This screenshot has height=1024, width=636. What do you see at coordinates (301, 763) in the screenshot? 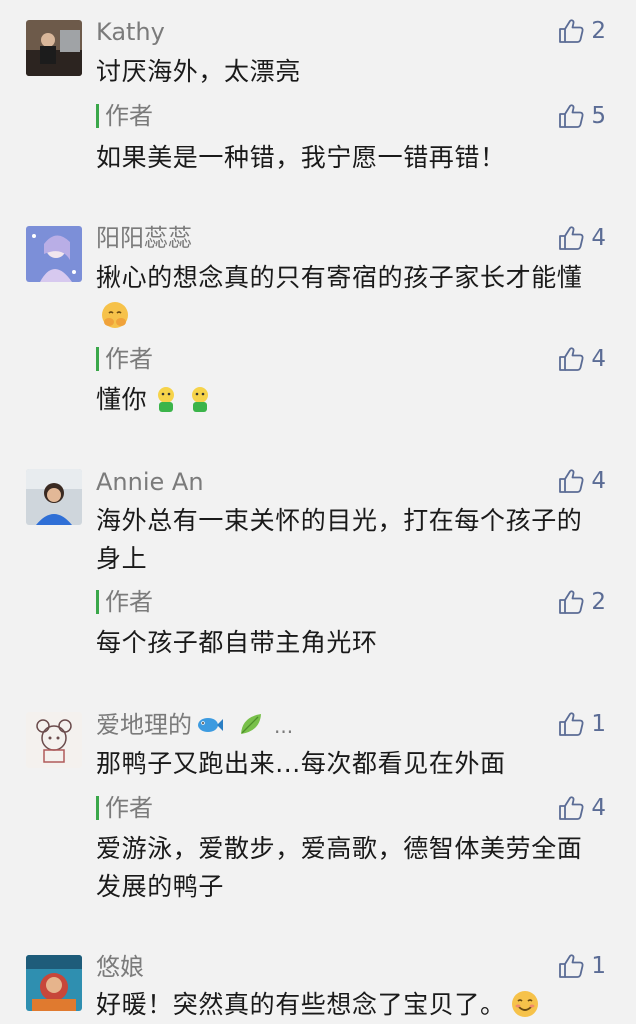
I see `comment-text: 那鸭子又跑出来...每次都看见在外面` at bounding box center [301, 763].